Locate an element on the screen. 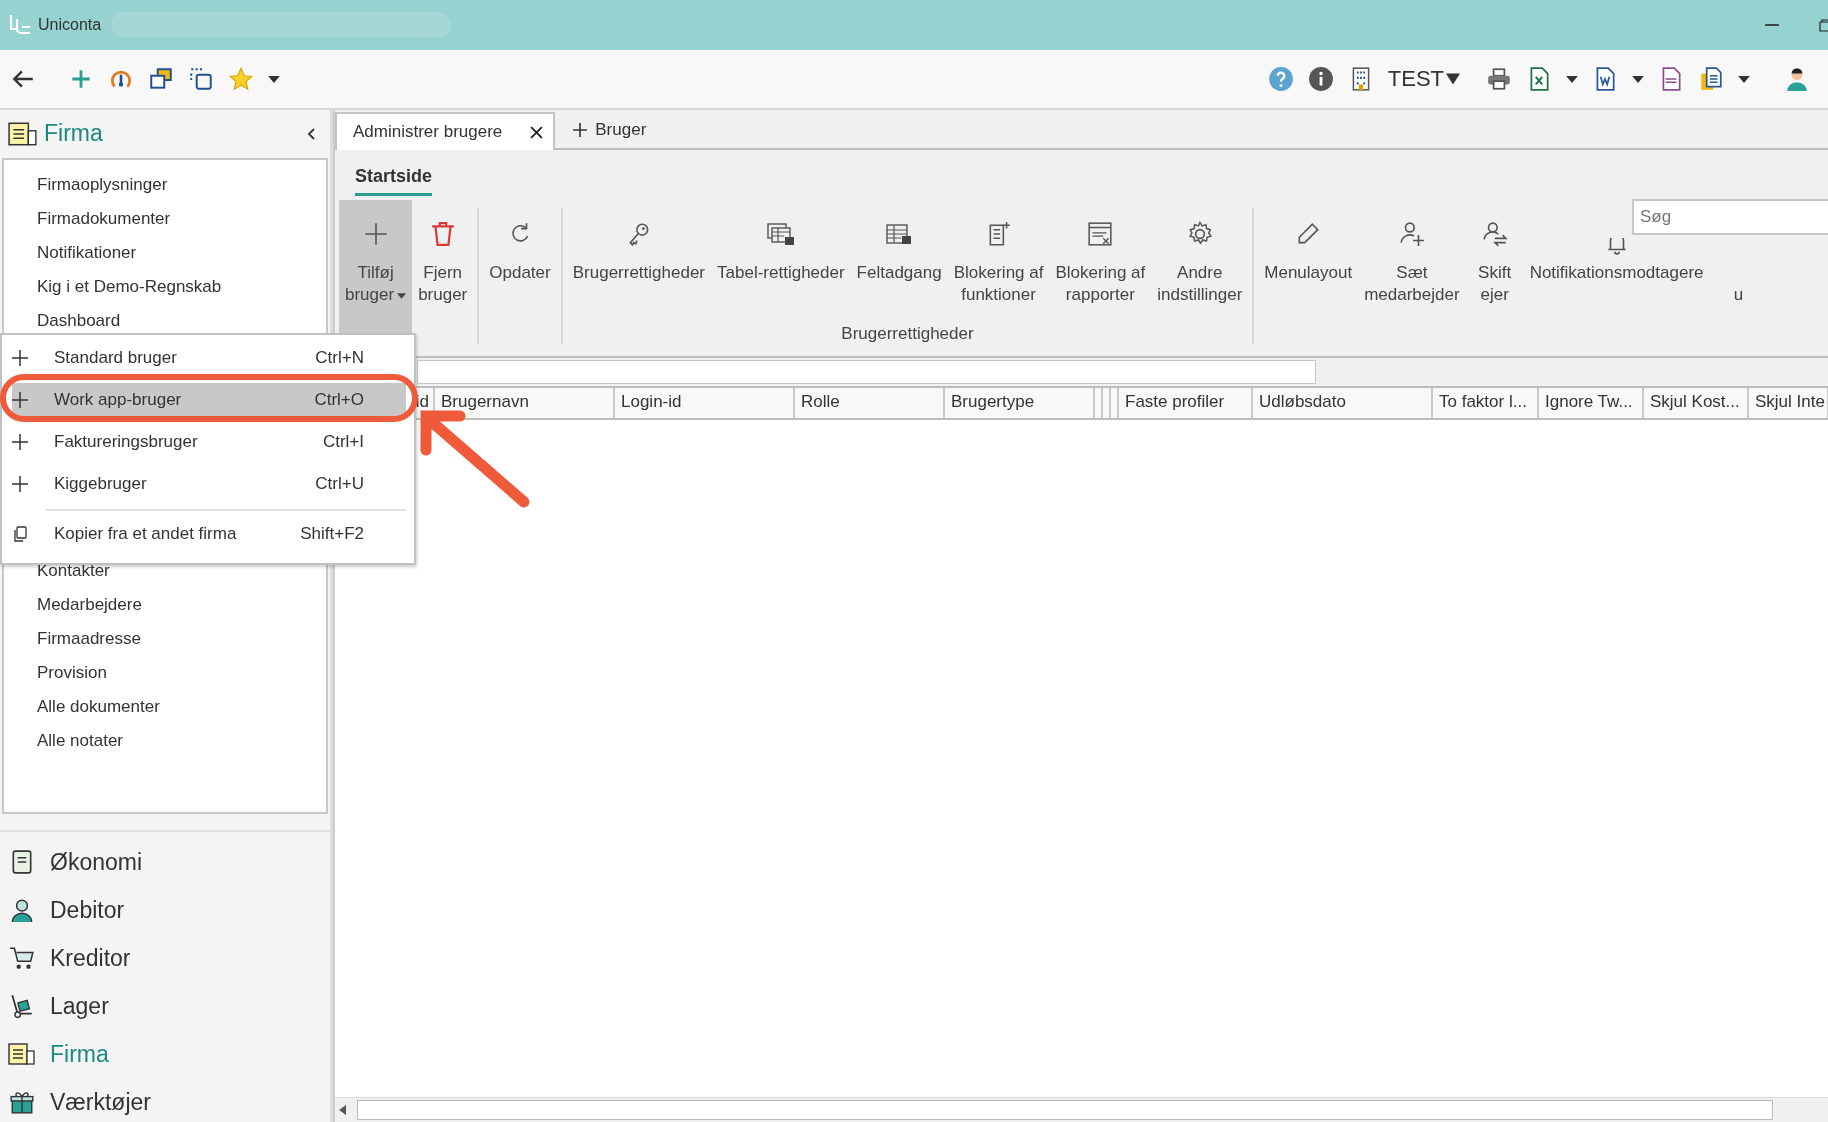 The width and height of the screenshot is (1828, 1122). module-item: Kreditor is located at coordinates (70, 958).